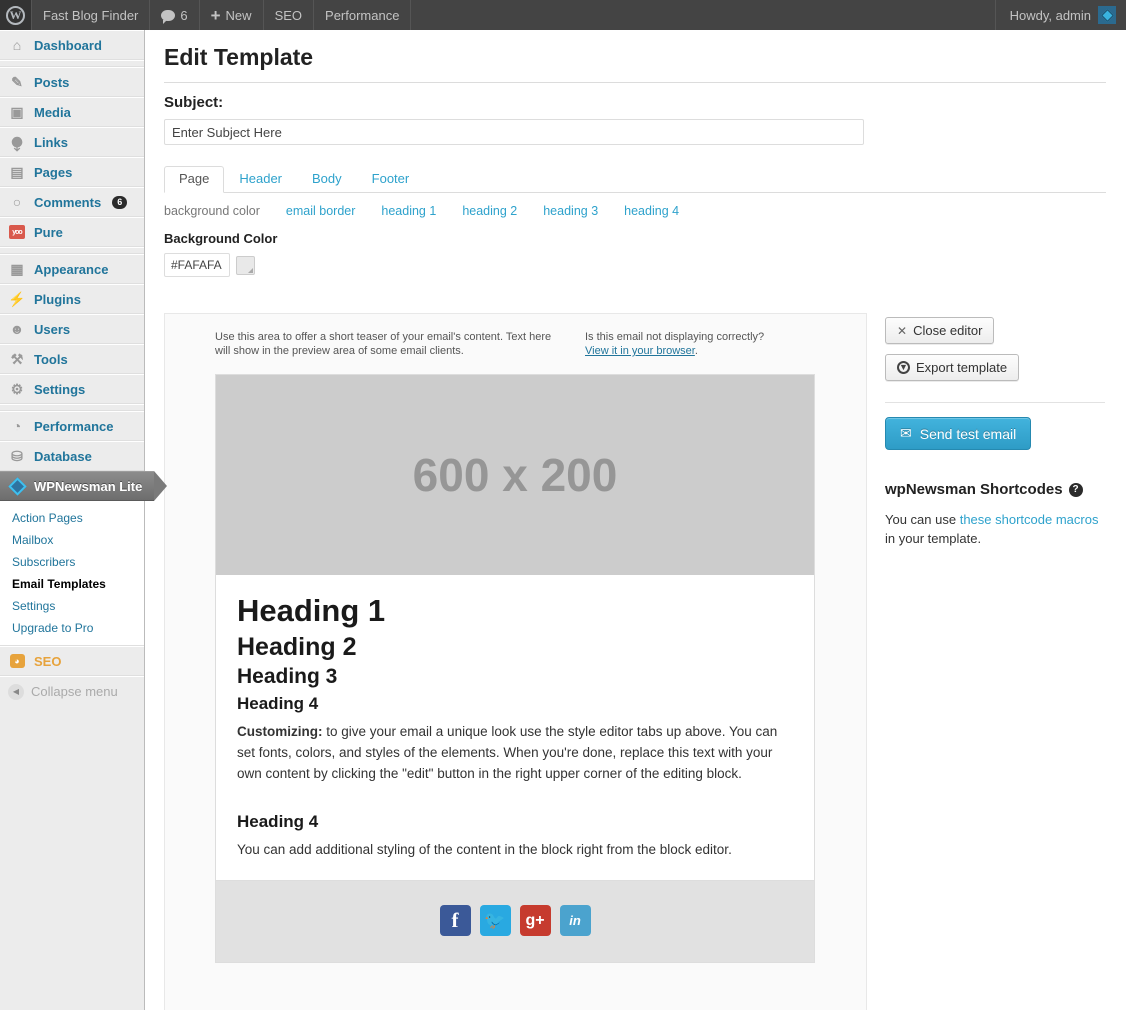 The width and height of the screenshot is (1126, 1013). I want to click on color-picker-swatch, so click(245, 265).